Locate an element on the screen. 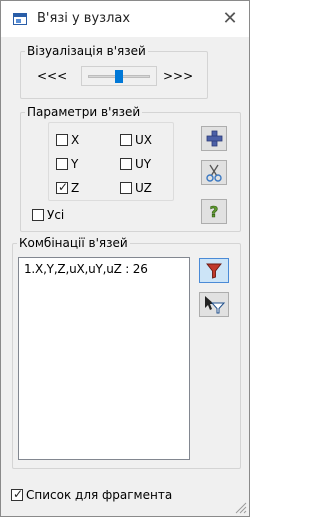 This screenshot has height=517, width=320. filter-button is located at coordinates (214, 270).